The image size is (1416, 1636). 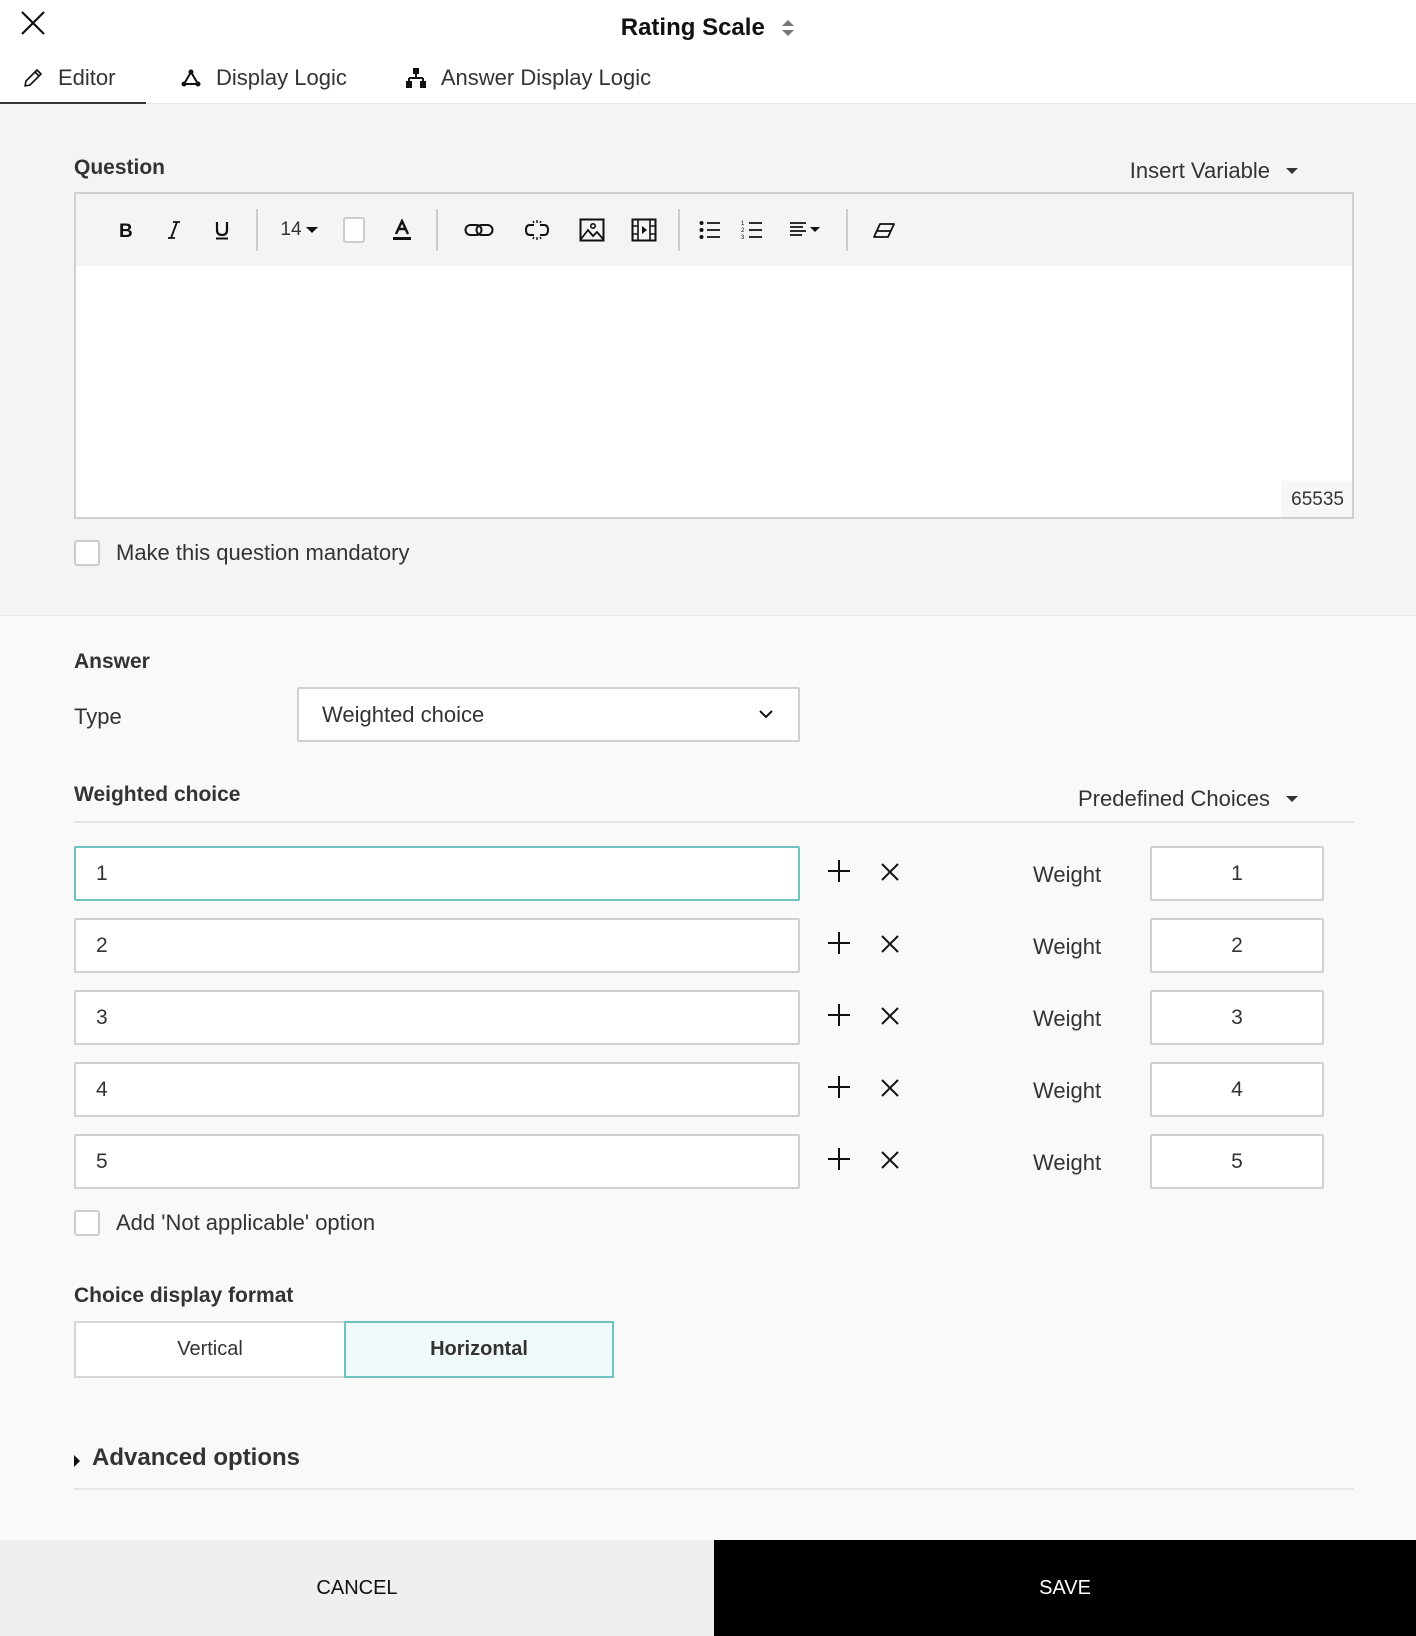 What do you see at coordinates (1065, 1588) in the screenshot?
I see `save-button: SAVE` at bounding box center [1065, 1588].